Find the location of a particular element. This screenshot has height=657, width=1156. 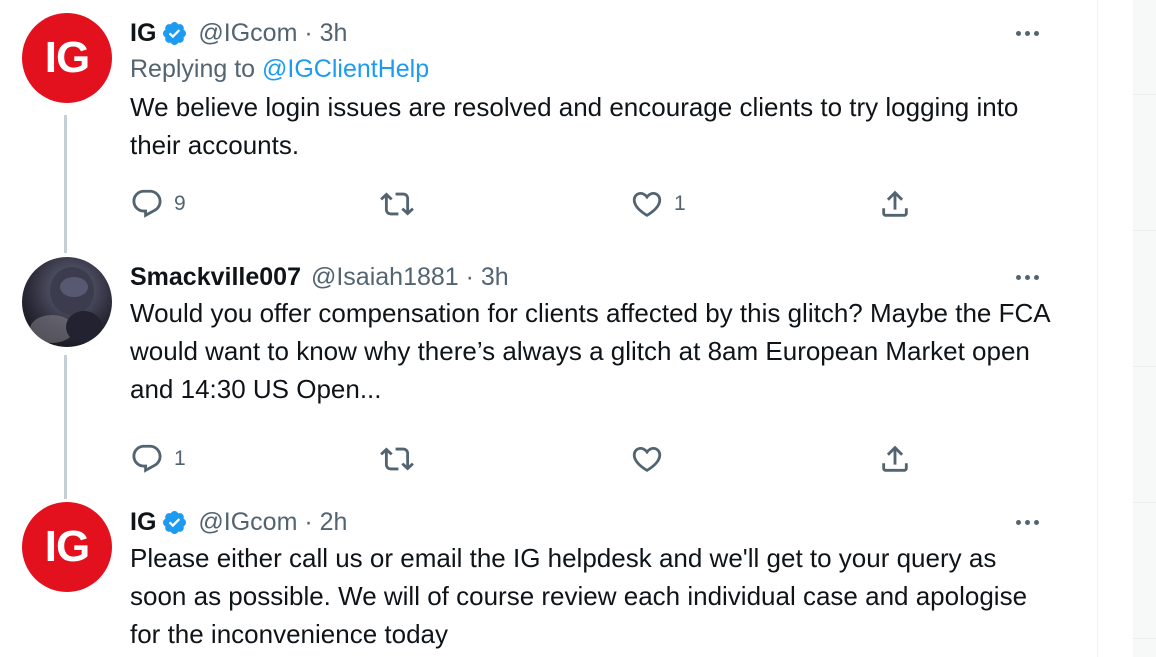

sidebar-edge is located at coordinates (1144, 328).